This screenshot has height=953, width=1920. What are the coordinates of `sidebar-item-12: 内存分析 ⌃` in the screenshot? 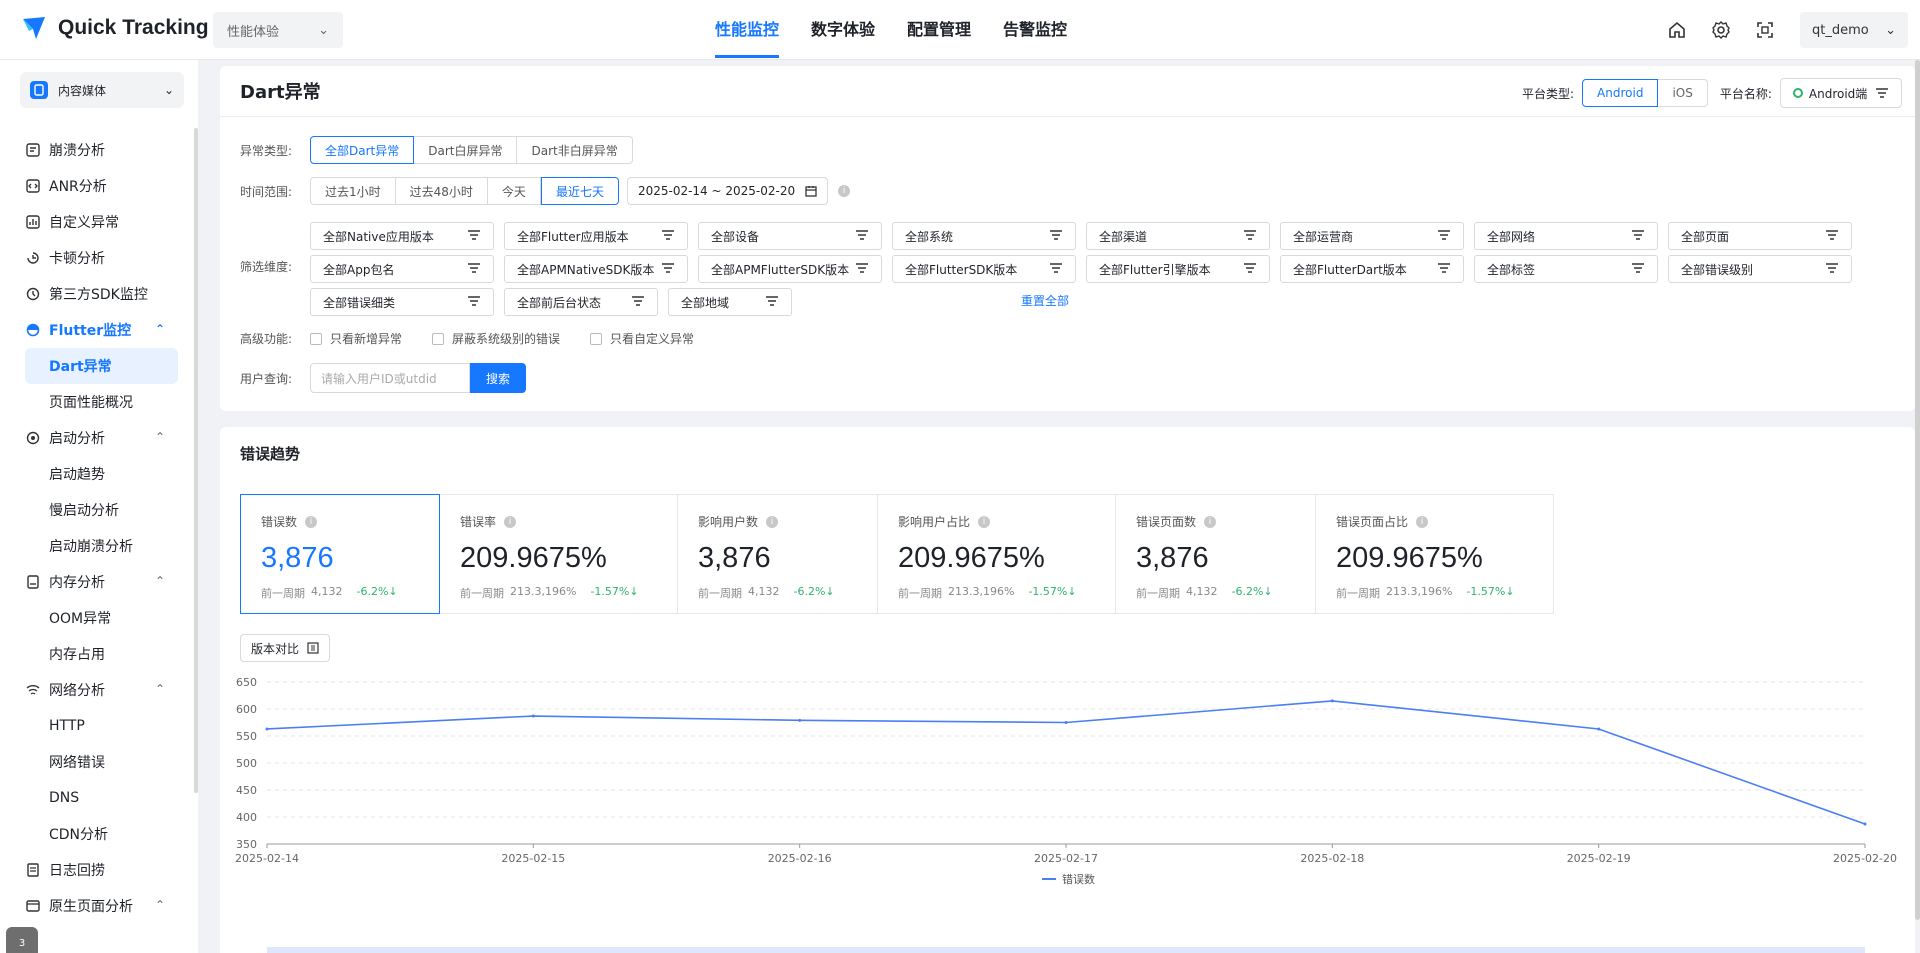 It's located at (95, 582).